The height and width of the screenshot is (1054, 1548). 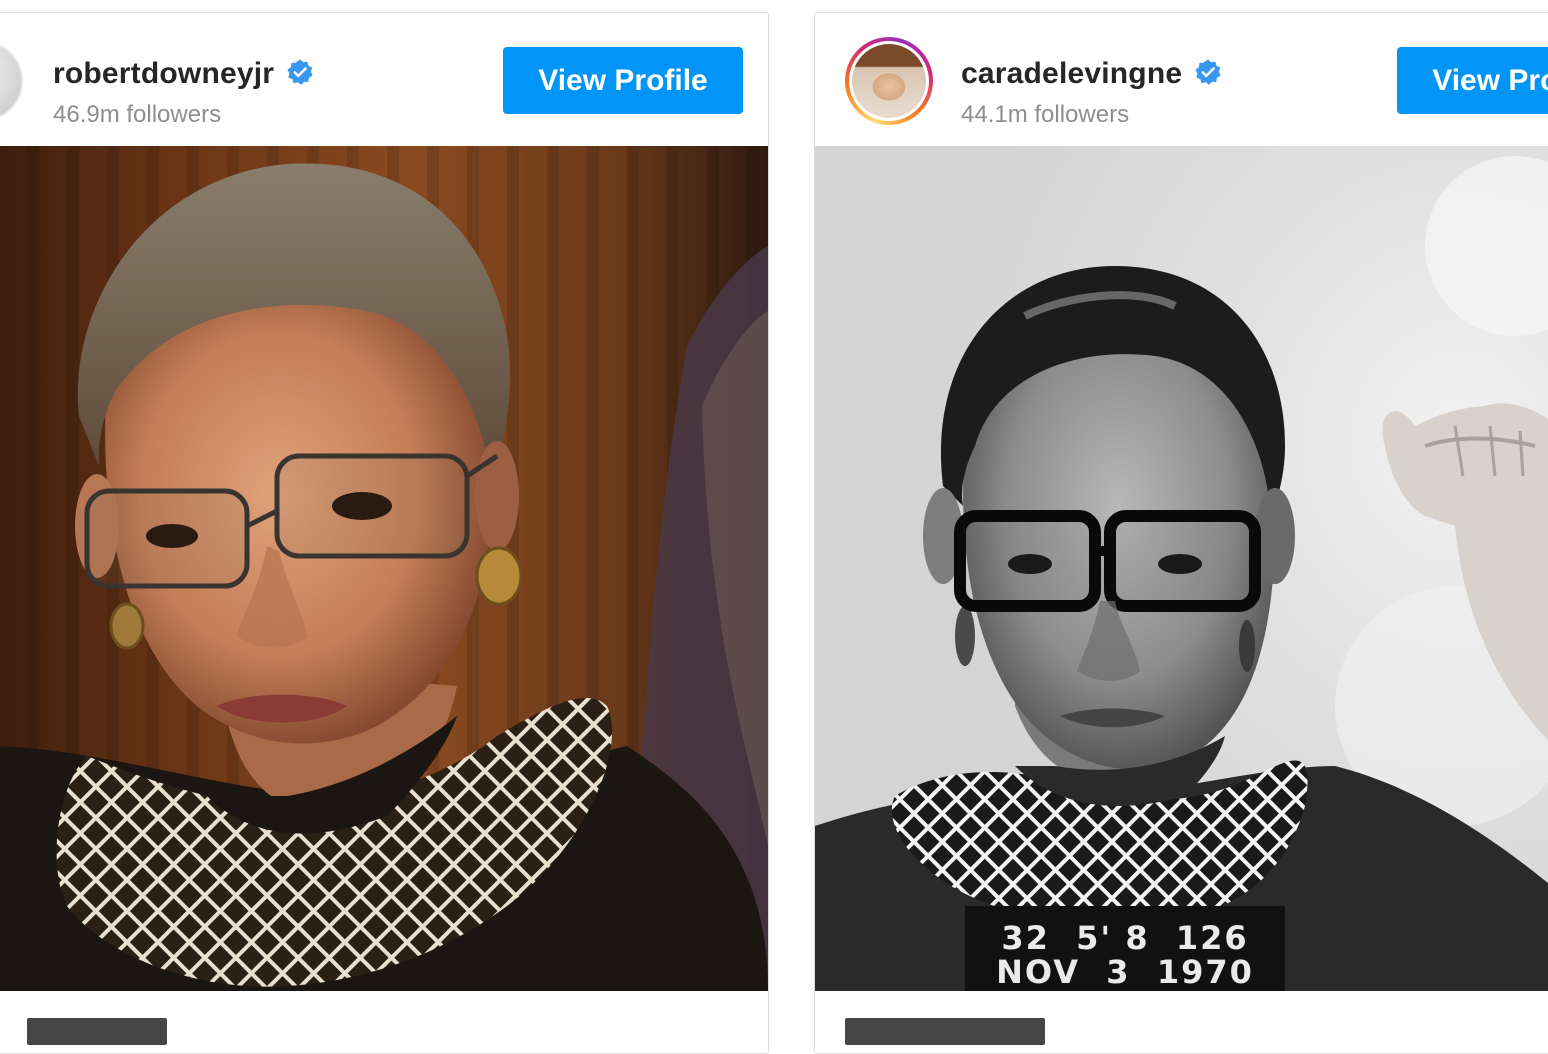 What do you see at coordinates (137, 114) in the screenshot?
I see `follower-count: 46.9m followers` at bounding box center [137, 114].